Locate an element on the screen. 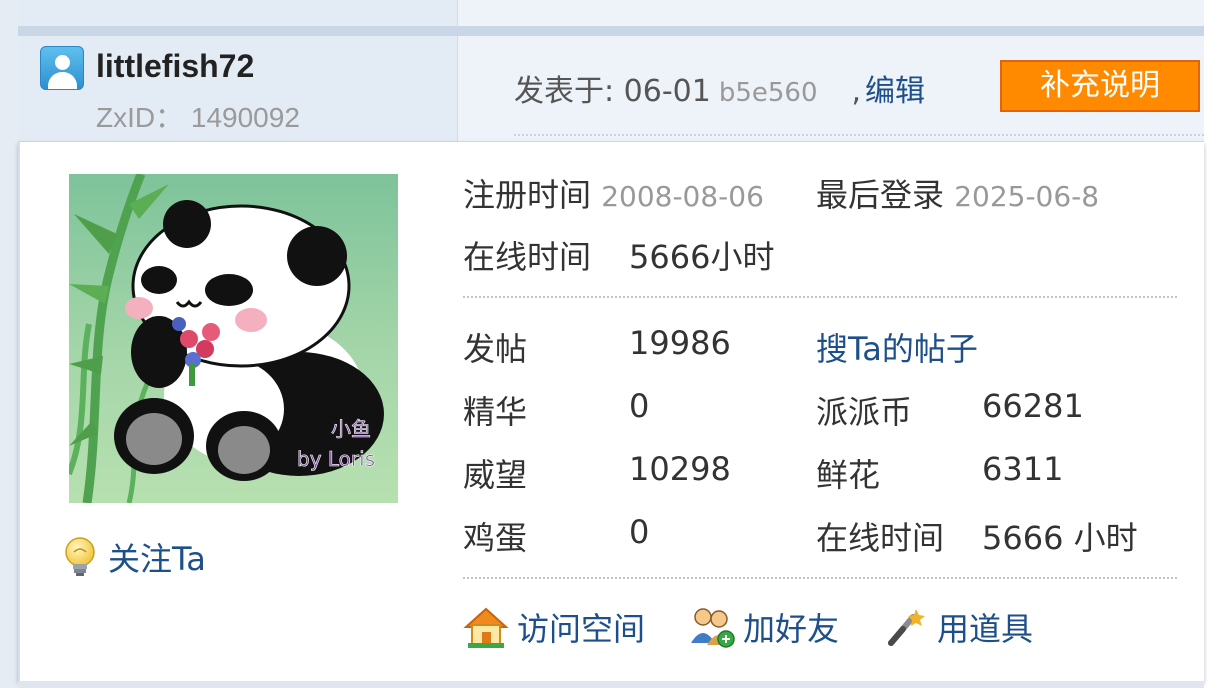 The height and width of the screenshot is (688, 1228). last-login-label: 最后登录 is located at coordinates (880, 195).